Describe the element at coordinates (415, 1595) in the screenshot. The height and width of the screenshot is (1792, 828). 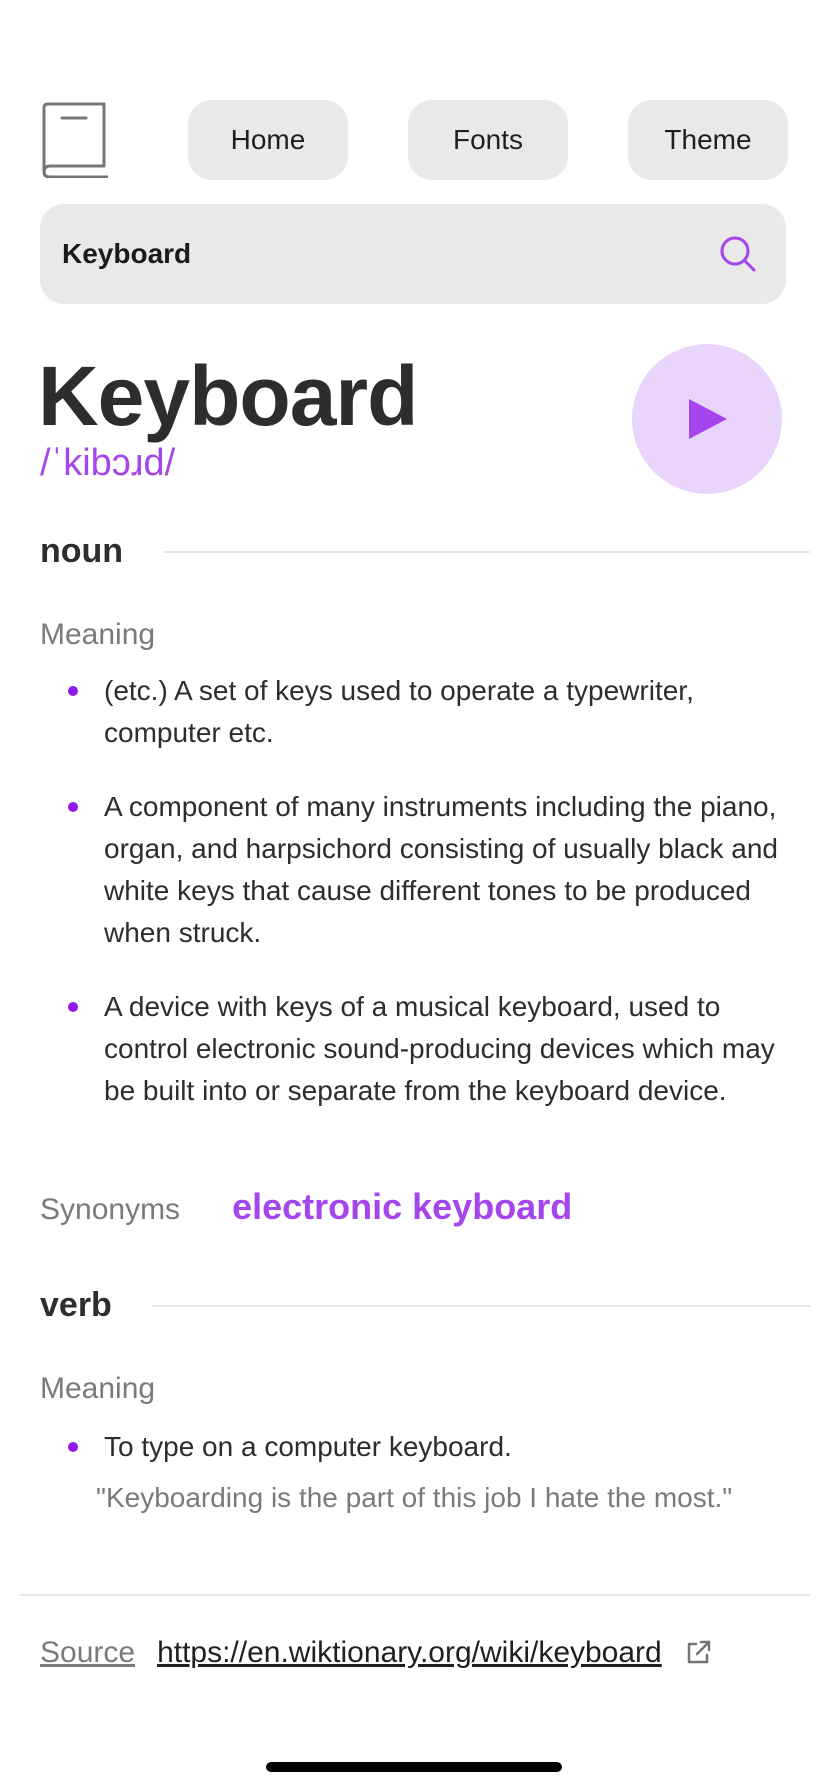
I see `footer-divider` at that location.